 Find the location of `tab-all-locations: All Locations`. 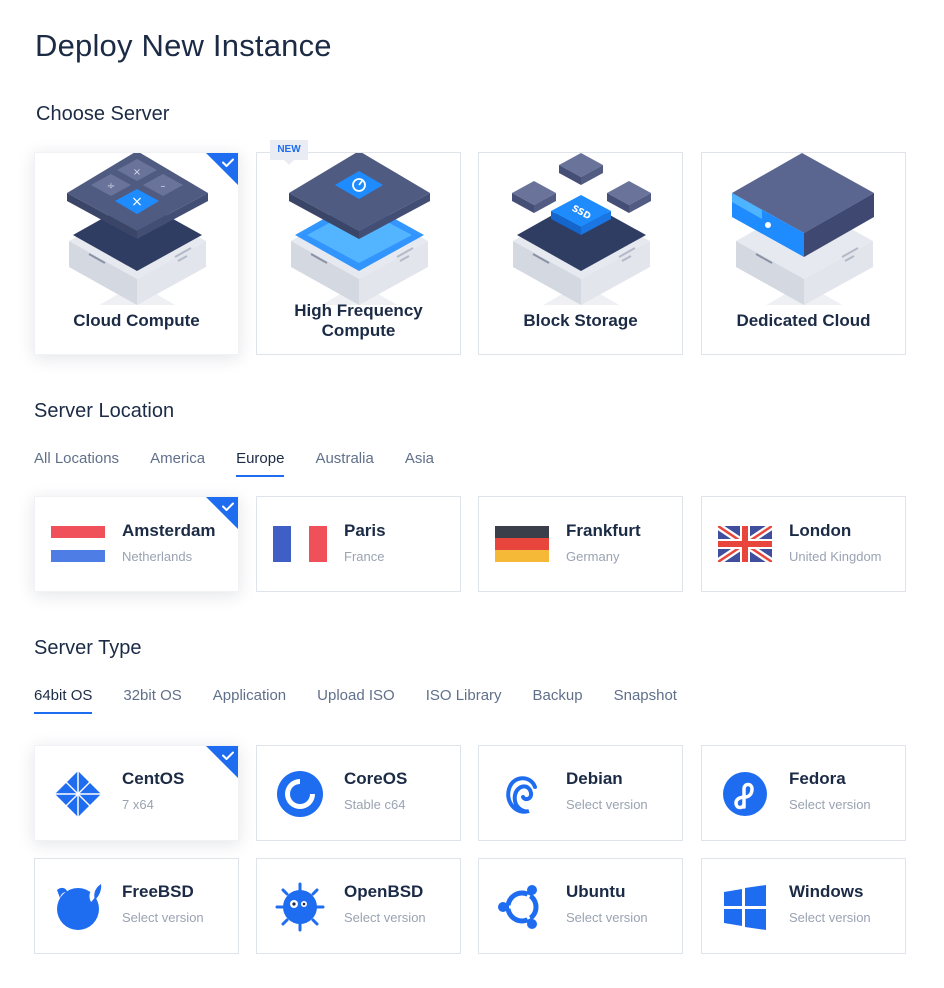

tab-all-locations: All Locations is located at coordinates (76, 463).